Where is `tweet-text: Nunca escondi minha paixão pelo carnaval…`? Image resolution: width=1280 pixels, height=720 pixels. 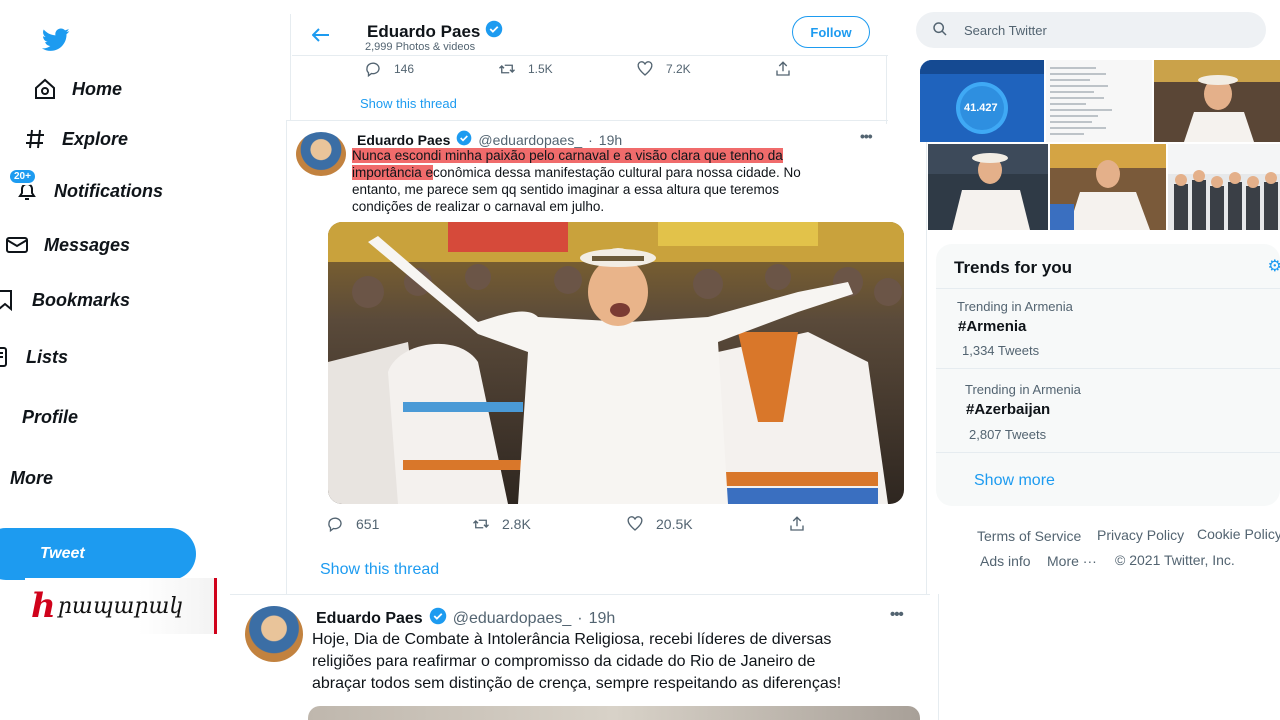
tweet-text: Nunca escondi minha paixão pelo carnaval… is located at coordinates (622, 181).